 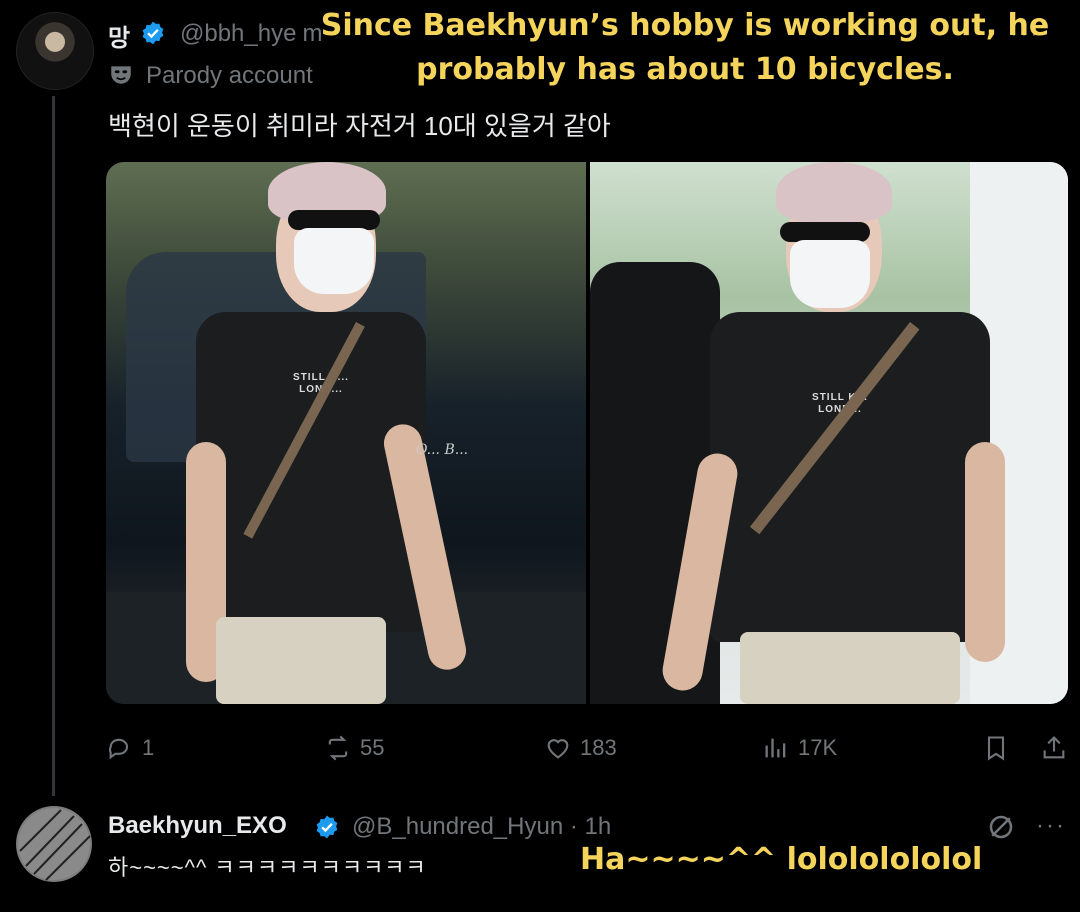 I want to click on reply-translation-overlay: Ha~~~~^^ lolololololol, so click(x=781, y=859).